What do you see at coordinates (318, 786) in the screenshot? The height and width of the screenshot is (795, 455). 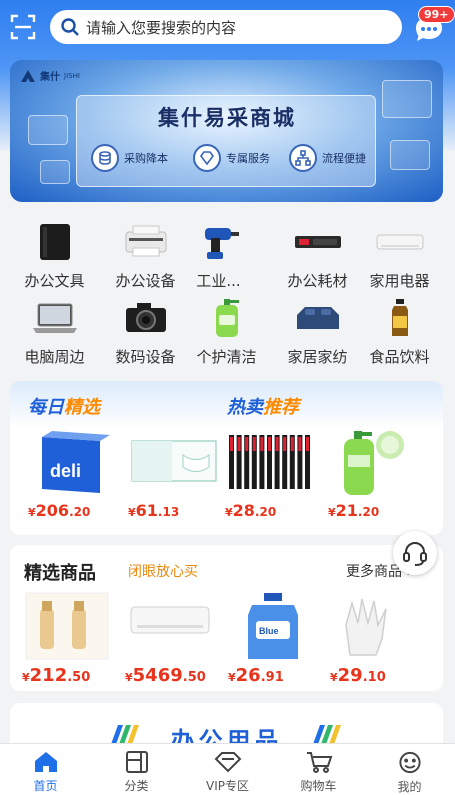 I see `tab-label: 购物车` at bounding box center [318, 786].